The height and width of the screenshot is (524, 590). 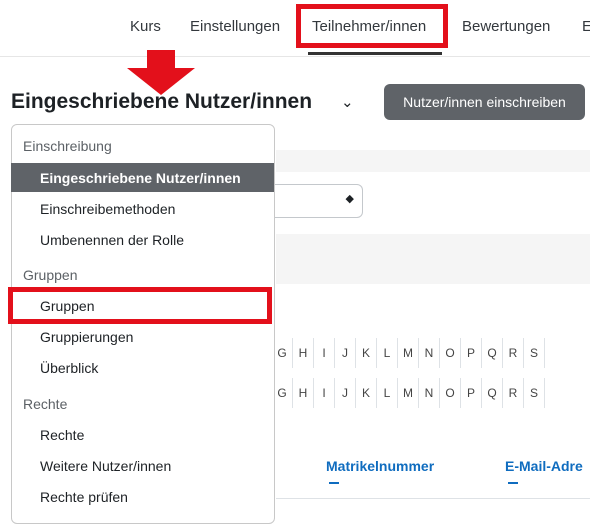 I want to click on menu-item-rename-role: Umbenennen der Rolle, so click(x=112, y=240).